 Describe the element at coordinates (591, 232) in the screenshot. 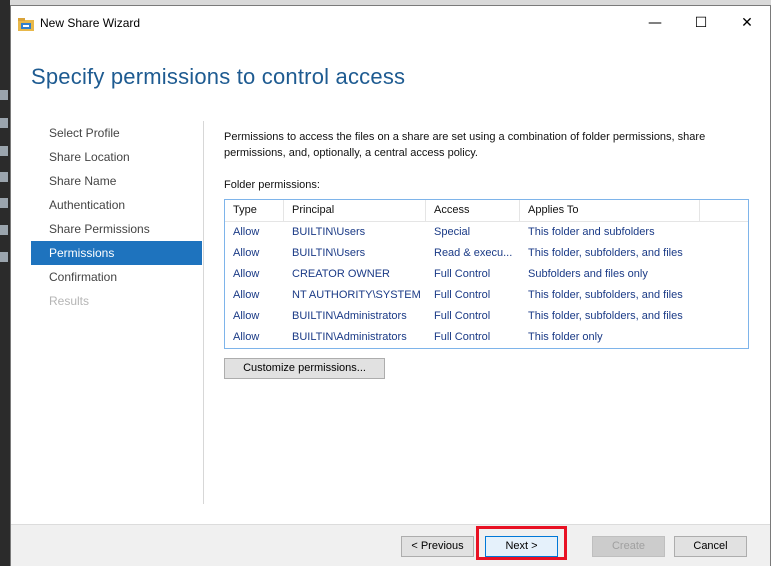

I see `cell-applies-to: This folder and subfolders` at that location.